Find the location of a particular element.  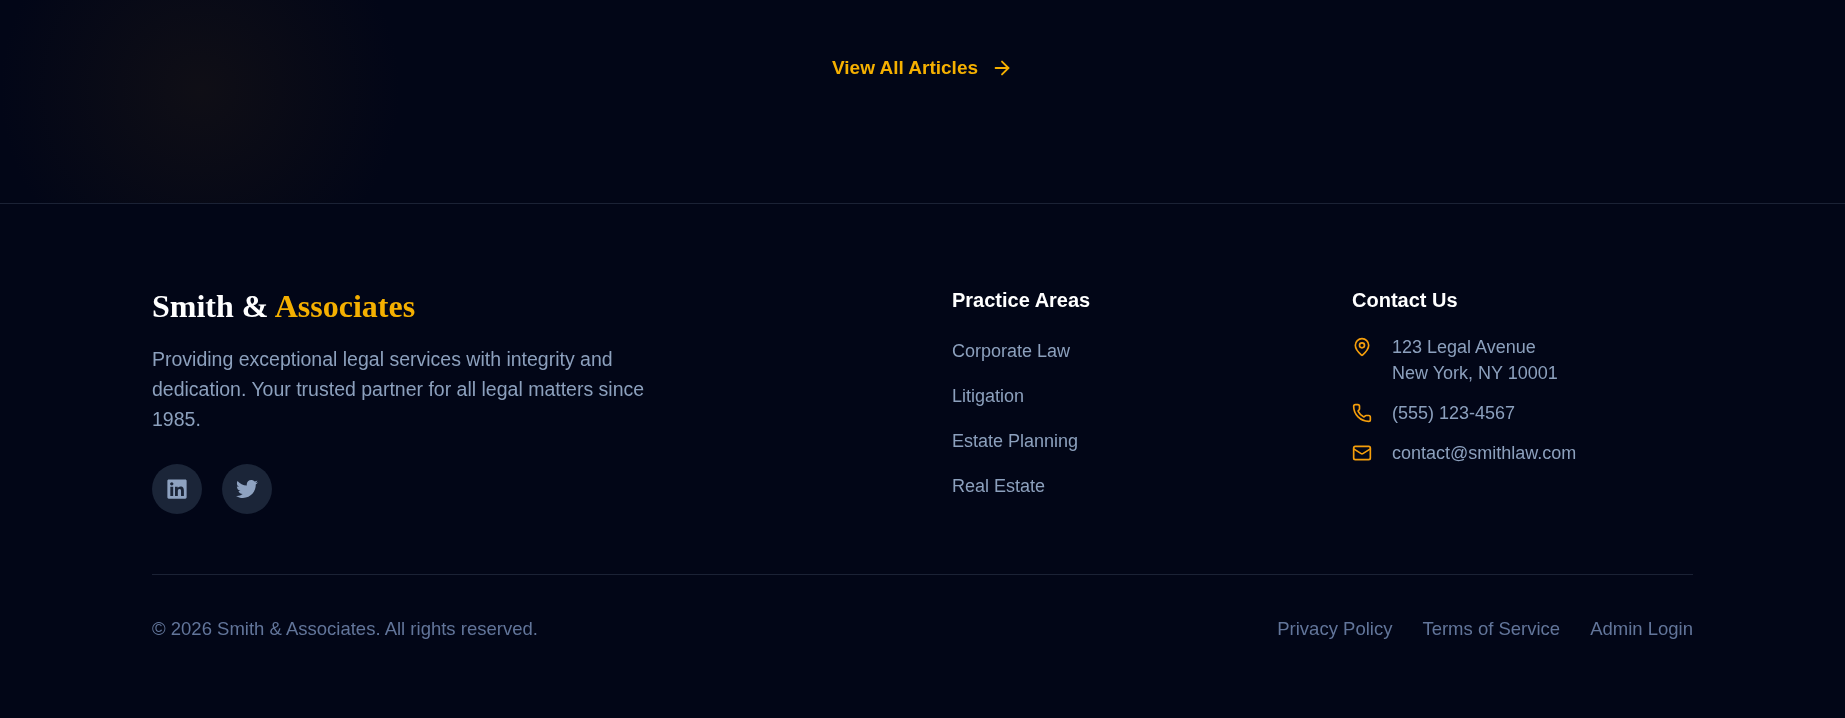

linkedin-button is located at coordinates (177, 489).